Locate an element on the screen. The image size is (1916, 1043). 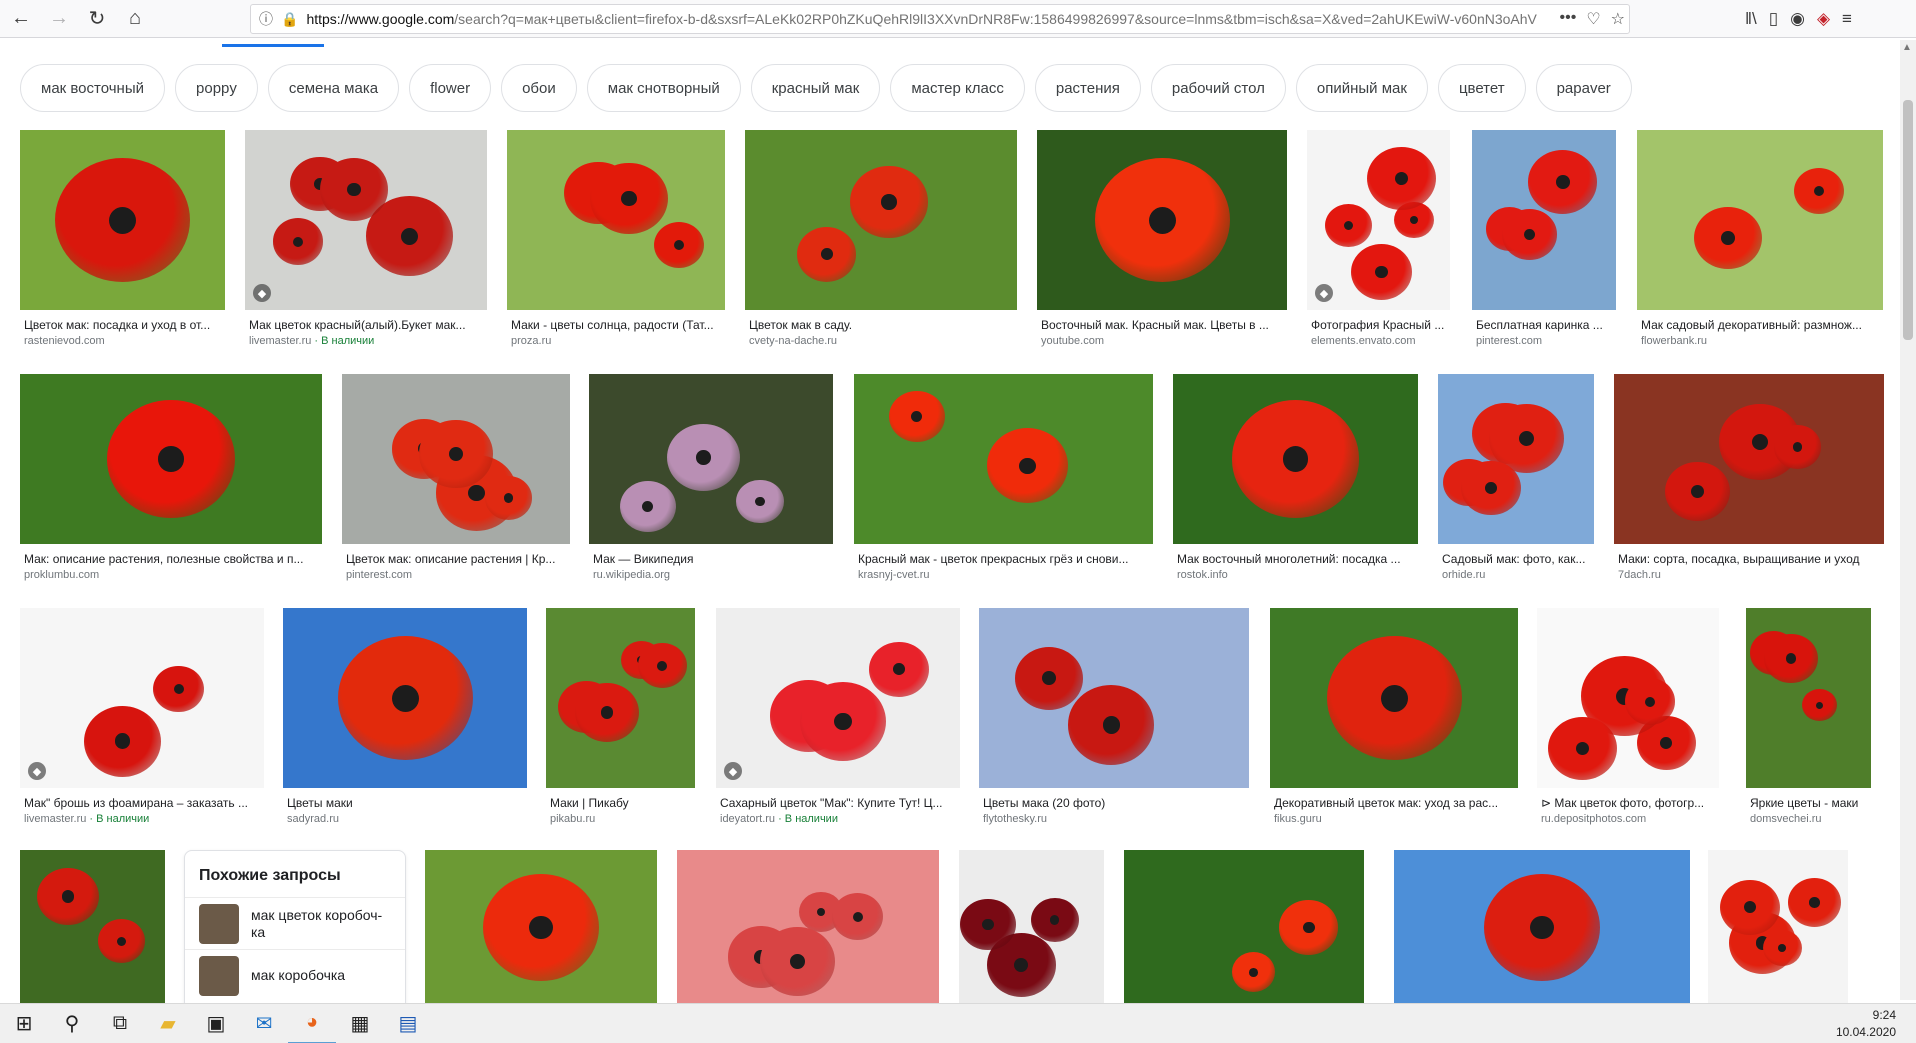
image-result: Маки | Пикабу pikabu.ru is located at coordinates (620, 722).